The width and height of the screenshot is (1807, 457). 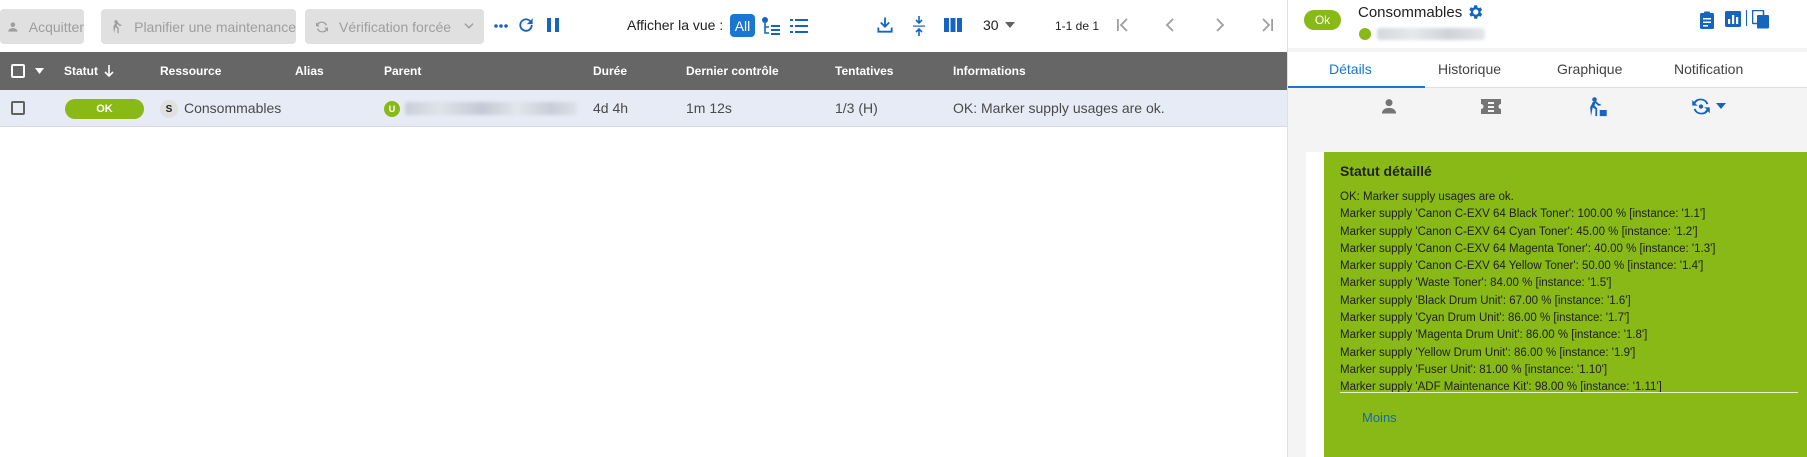 What do you see at coordinates (39, 71) in the screenshot?
I see `select-menu-caret-icon` at bounding box center [39, 71].